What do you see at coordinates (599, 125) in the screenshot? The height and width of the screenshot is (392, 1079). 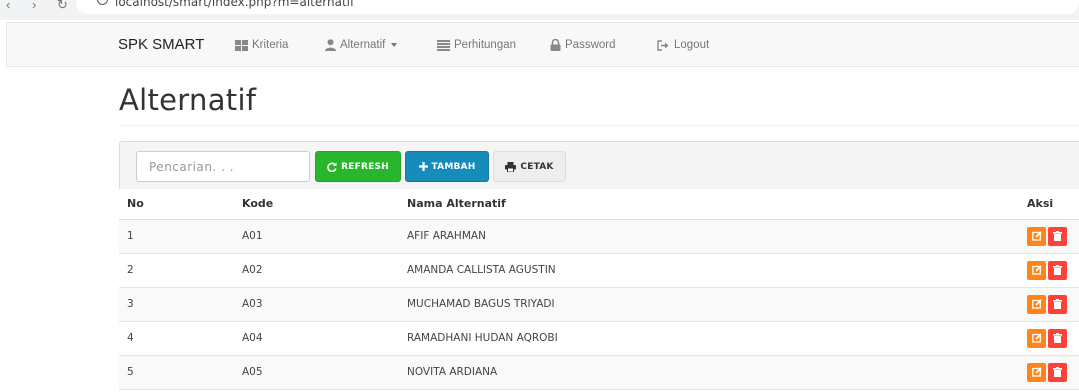 I see `header-divider` at bounding box center [599, 125].